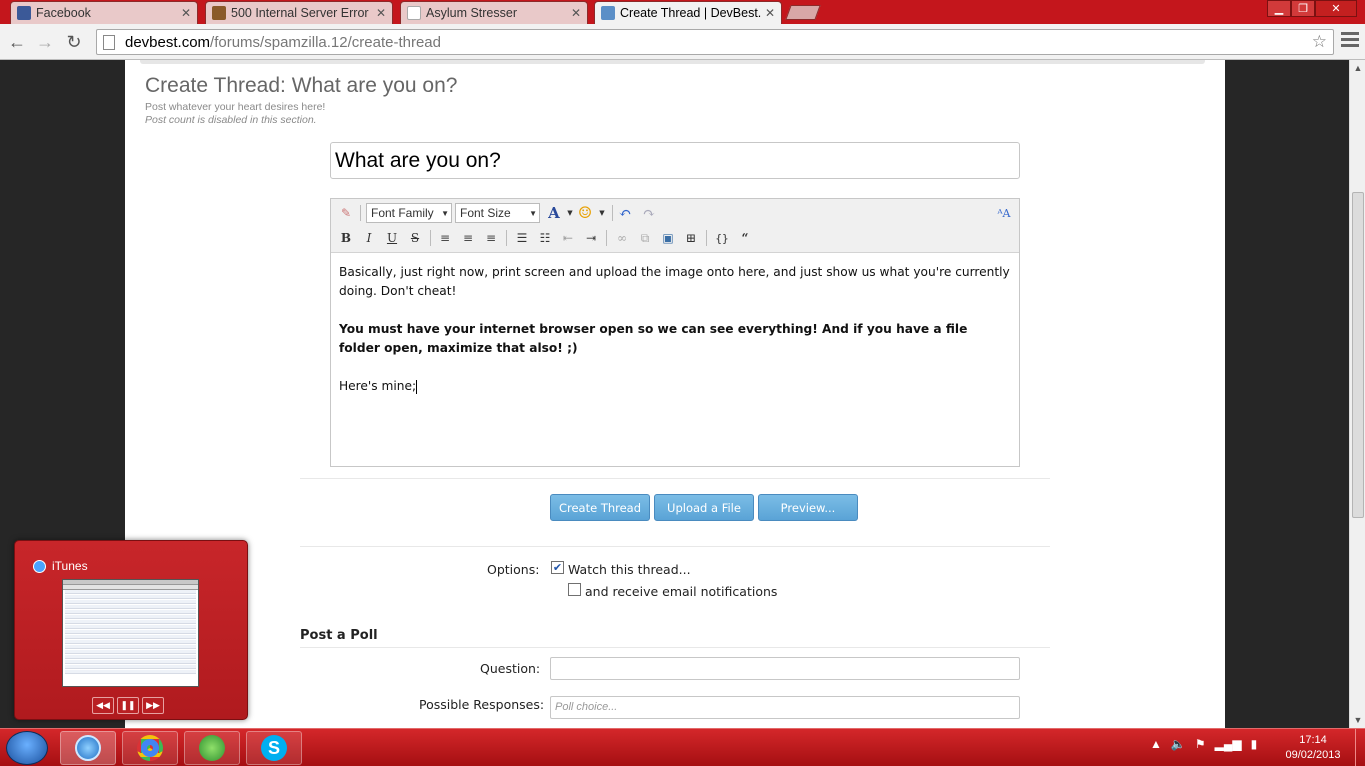 This screenshot has width=1365, height=766. What do you see at coordinates (1360, 747) in the screenshot?
I see `show-desktop-button` at bounding box center [1360, 747].